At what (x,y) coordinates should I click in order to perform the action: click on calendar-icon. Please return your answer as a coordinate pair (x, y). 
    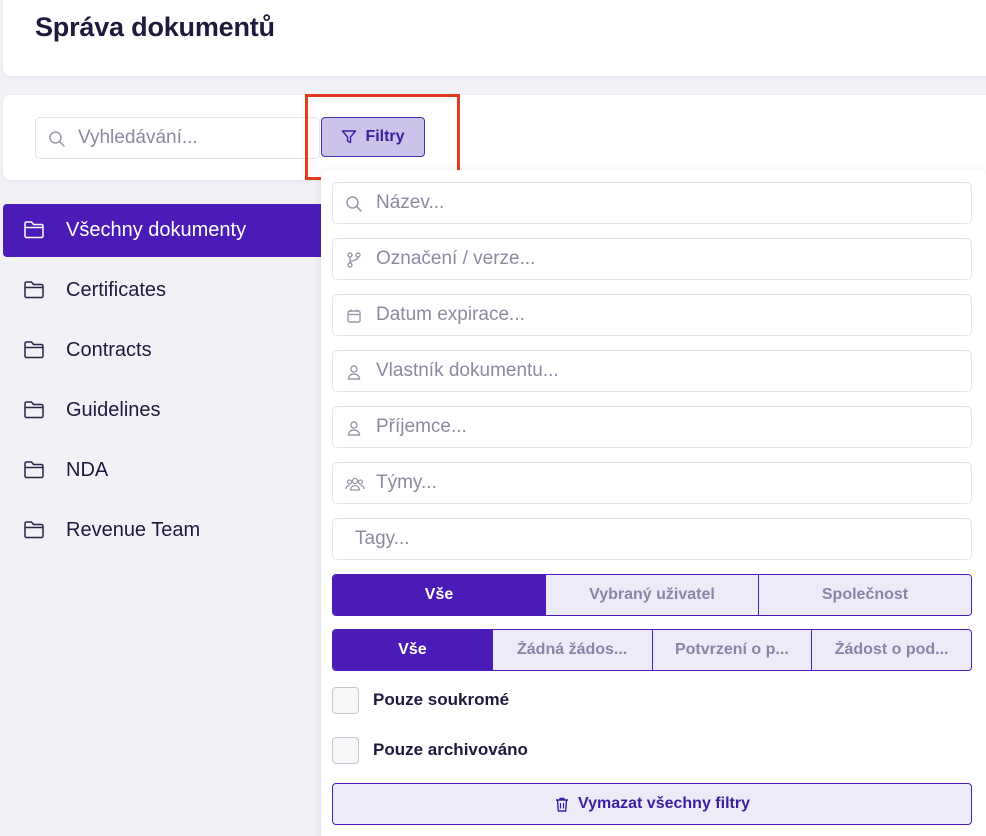
    Looking at the image, I should click on (354, 316).